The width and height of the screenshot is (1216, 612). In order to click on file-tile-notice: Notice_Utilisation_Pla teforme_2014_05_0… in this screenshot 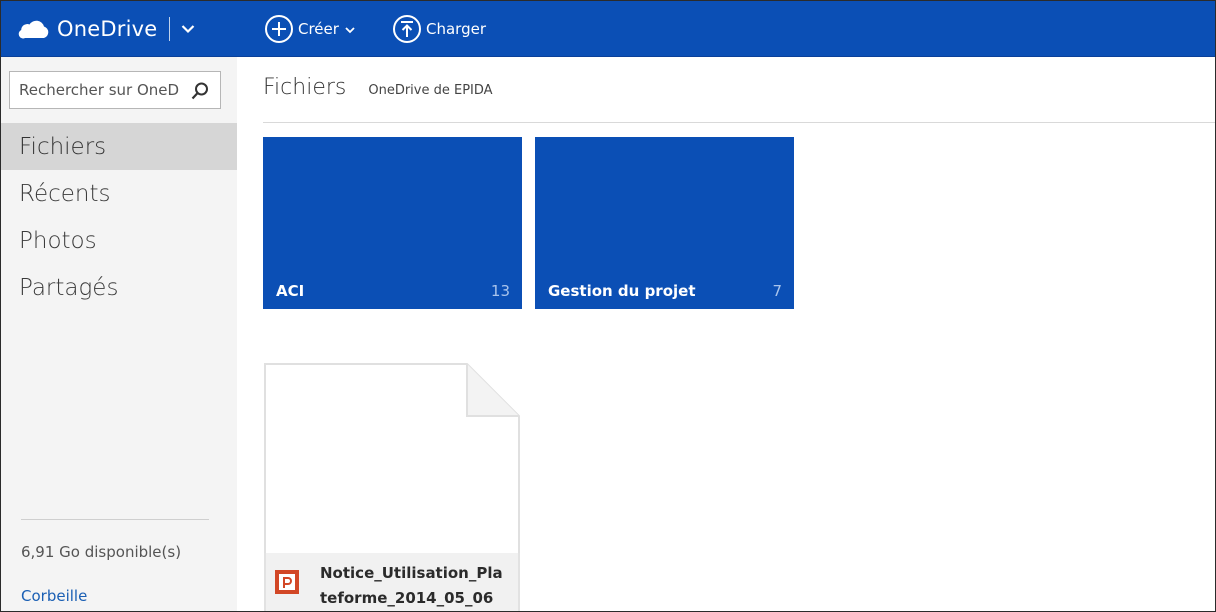, I will do `click(392, 487)`.